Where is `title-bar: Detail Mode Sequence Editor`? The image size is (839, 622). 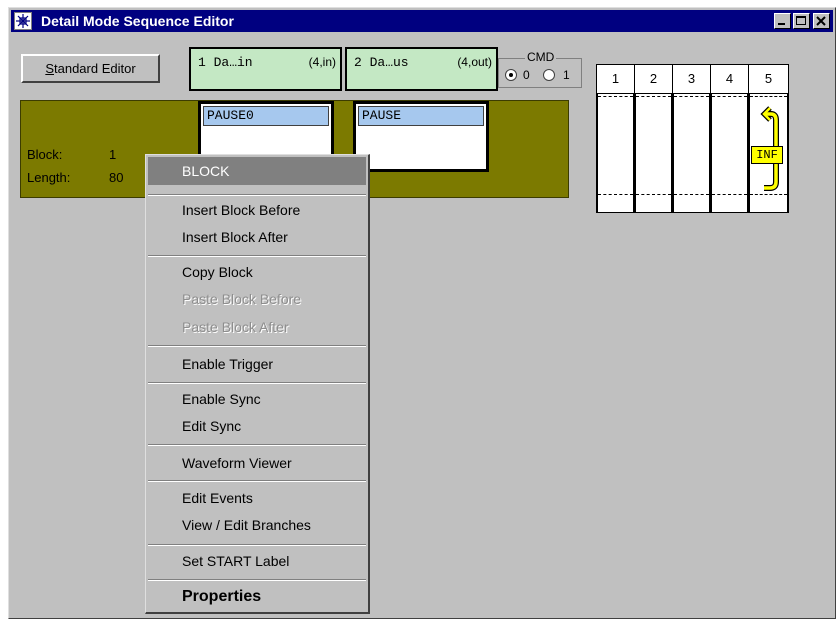 title-bar: Detail Mode Sequence Editor is located at coordinates (422, 21).